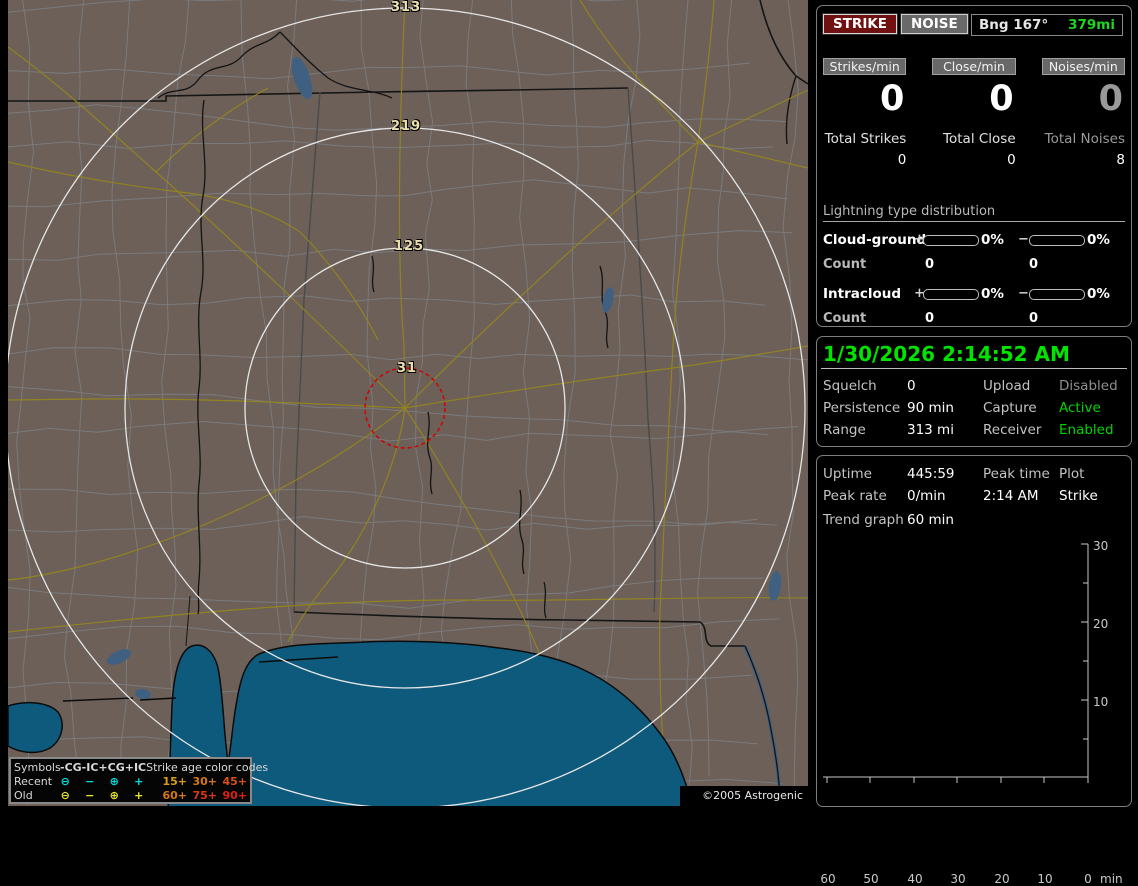  Describe the element at coordinates (175, 795) in the screenshot. I see `age-60: 60+` at that location.